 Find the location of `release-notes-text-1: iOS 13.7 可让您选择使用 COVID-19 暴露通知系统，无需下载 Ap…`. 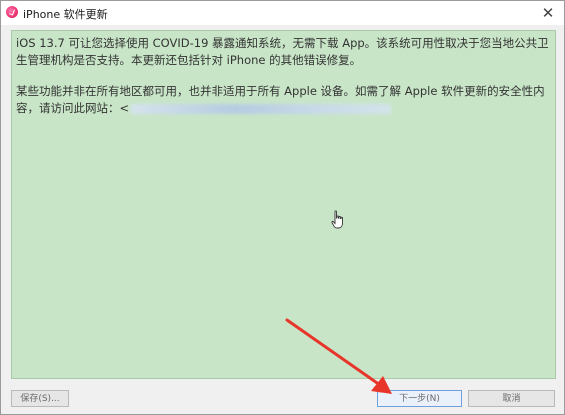

release-notes-text-1: iOS 13.7 可让您选择使用 COVID-19 暴露通知系统，无需下载 Ap… is located at coordinates (282, 51).